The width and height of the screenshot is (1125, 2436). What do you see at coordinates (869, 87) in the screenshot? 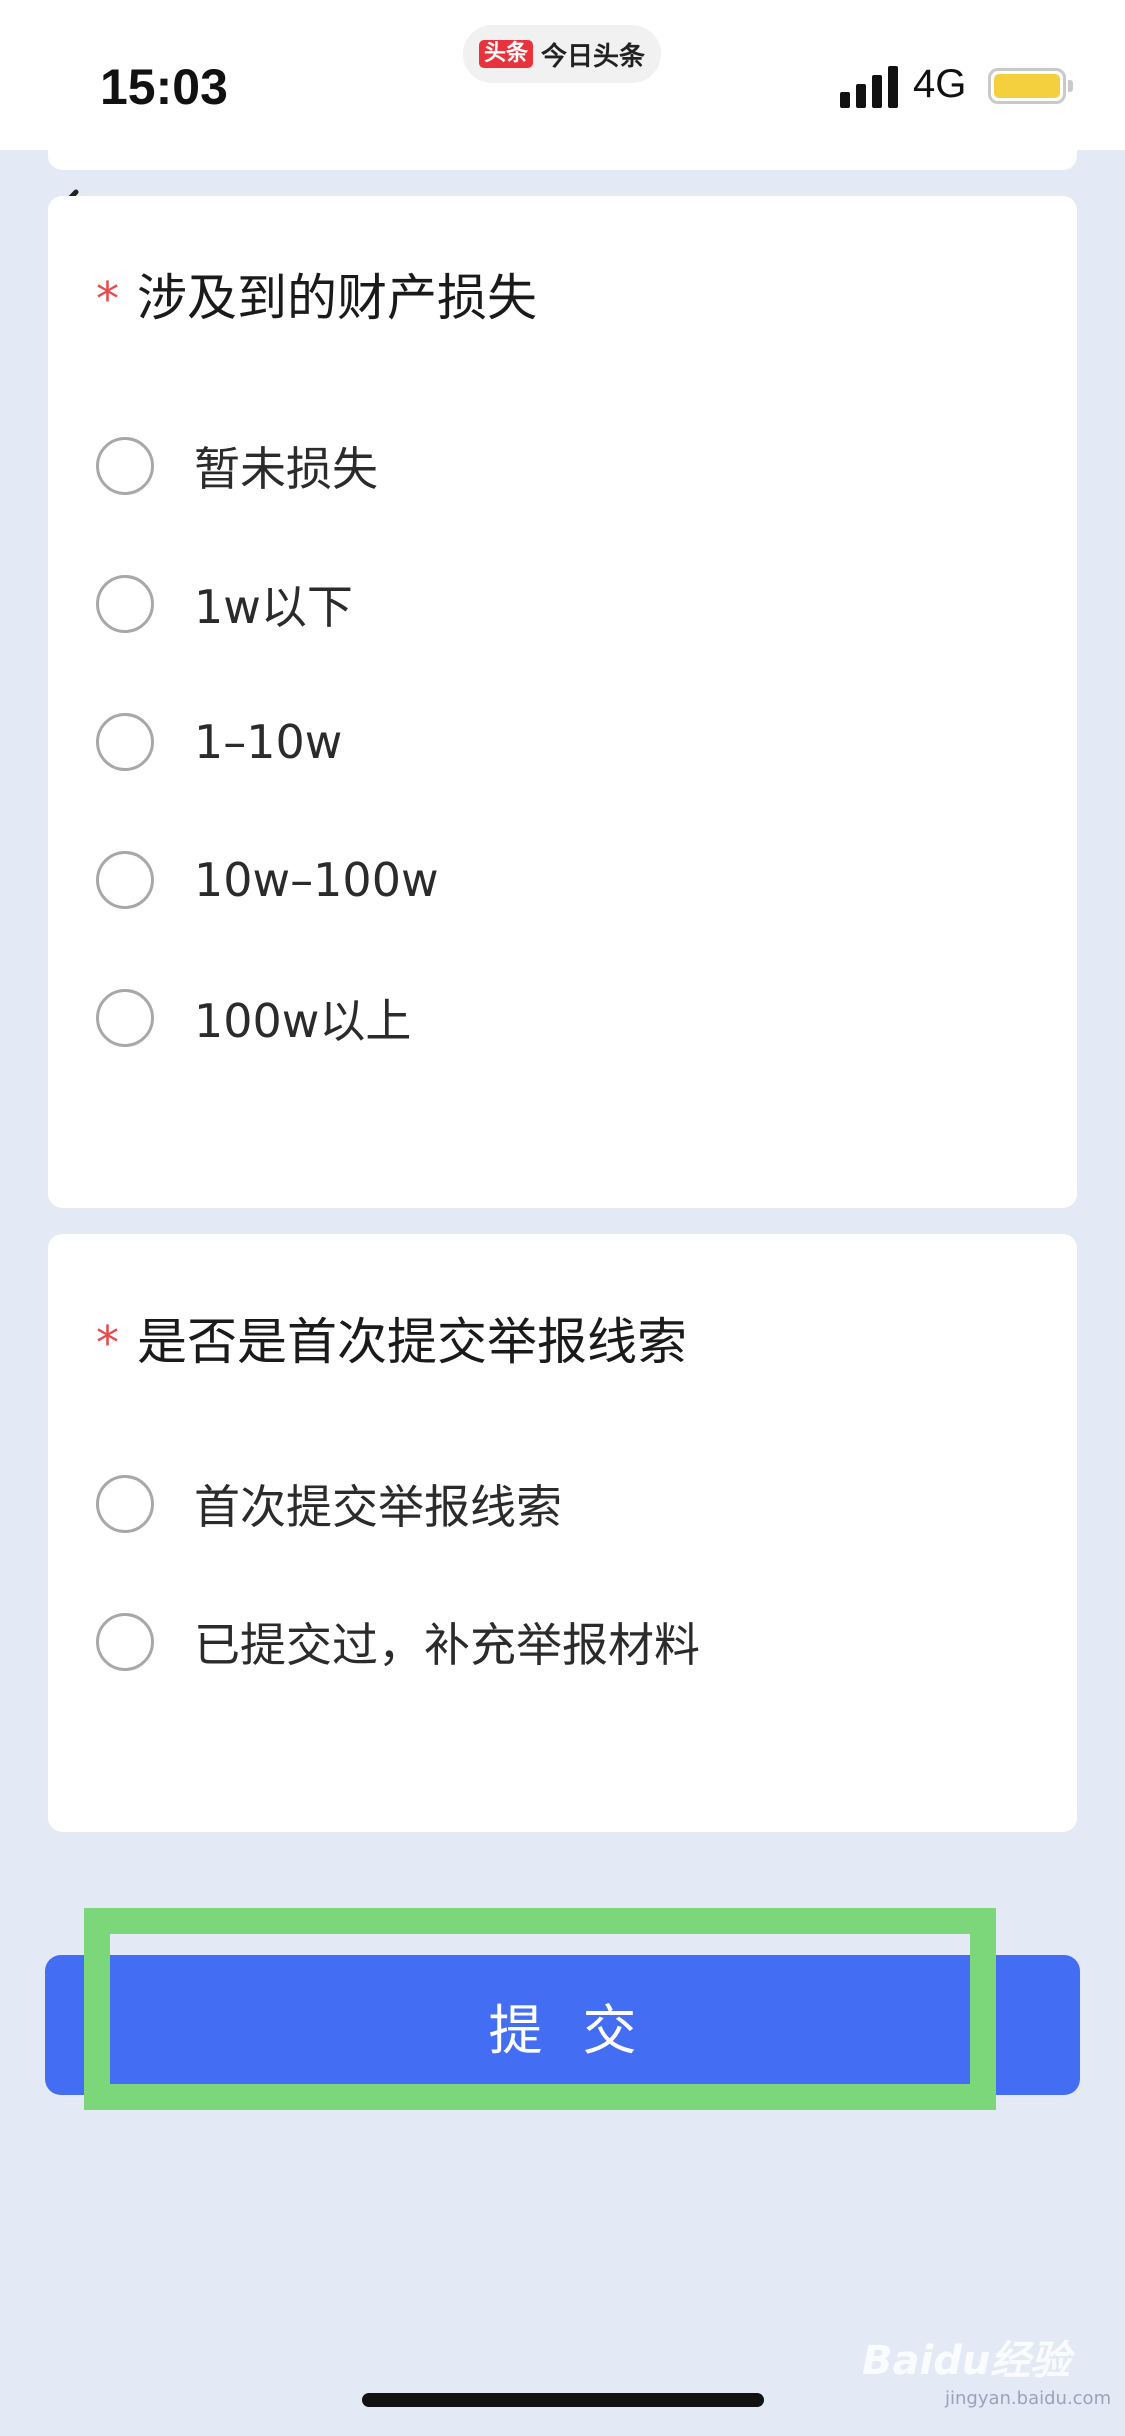
I see `signal-bars-icon` at bounding box center [869, 87].